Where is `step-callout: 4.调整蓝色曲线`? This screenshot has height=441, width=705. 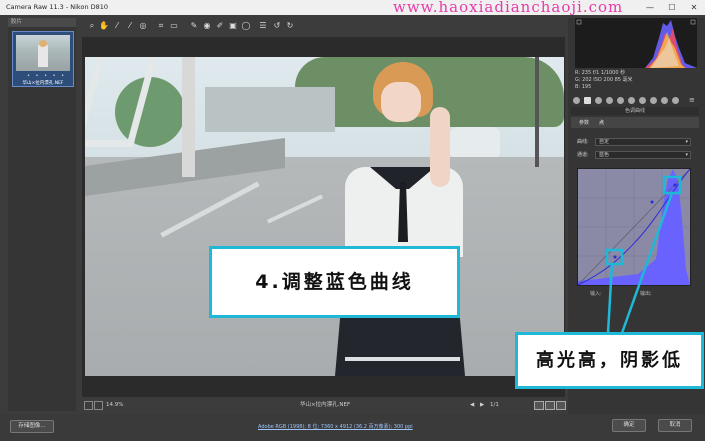
step-callout: 4.调整蓝色曲线 is located at coordinates (334, 282).